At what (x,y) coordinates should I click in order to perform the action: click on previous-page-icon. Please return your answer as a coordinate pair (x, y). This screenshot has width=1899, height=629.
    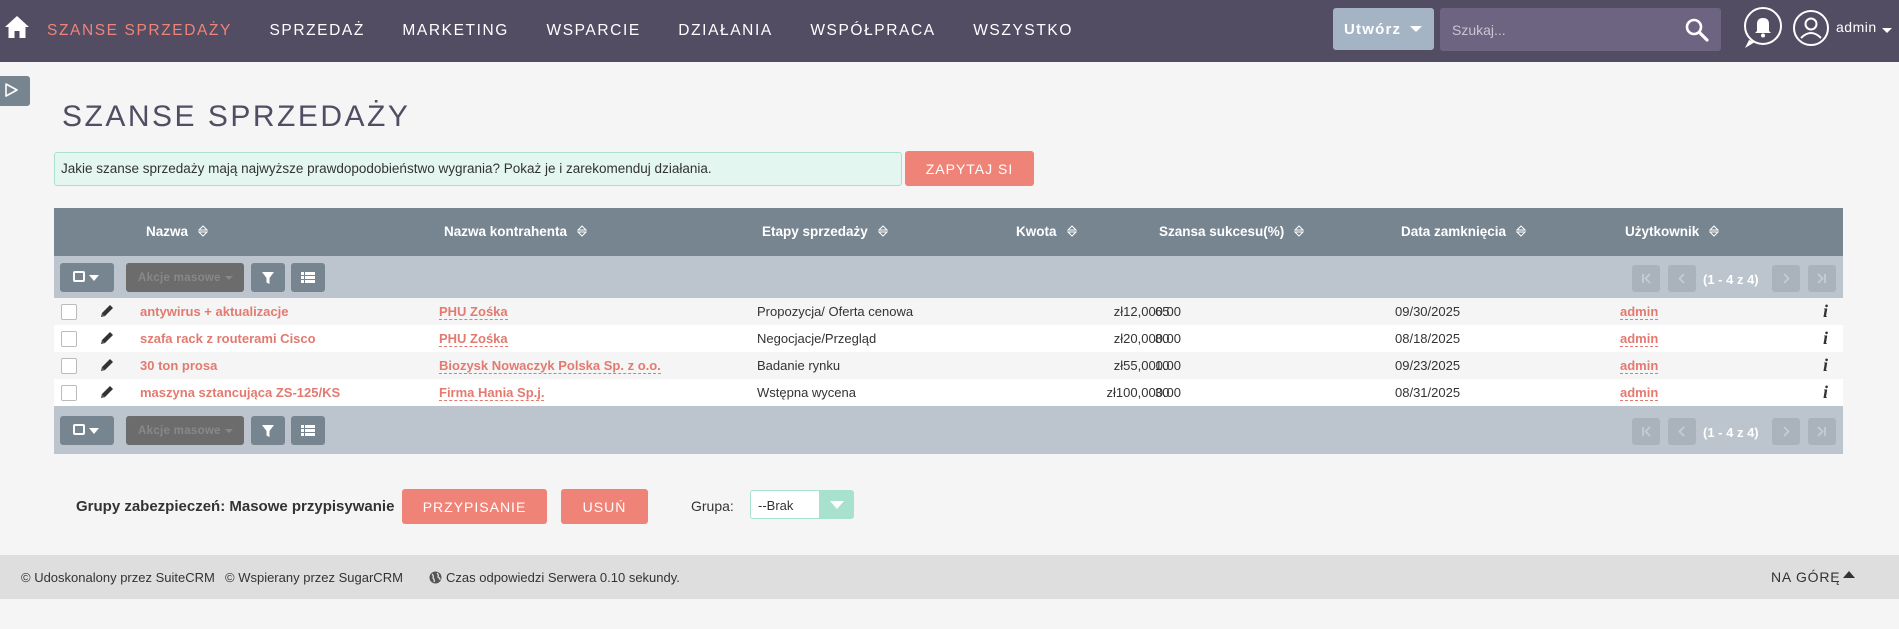
    Looking at the image, I should click on (1681, 278).